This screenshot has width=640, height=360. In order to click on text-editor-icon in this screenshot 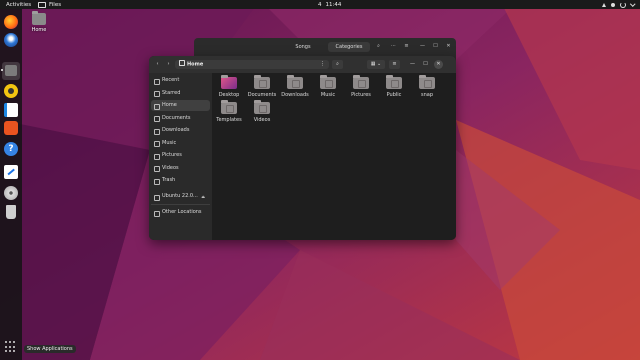, I will do `click(11, 172)`.